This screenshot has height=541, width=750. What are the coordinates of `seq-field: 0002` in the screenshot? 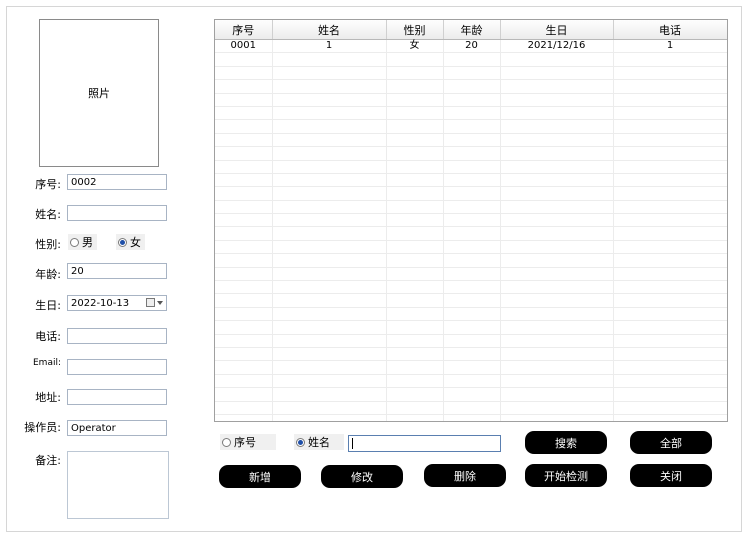 It's located at (117, 182).